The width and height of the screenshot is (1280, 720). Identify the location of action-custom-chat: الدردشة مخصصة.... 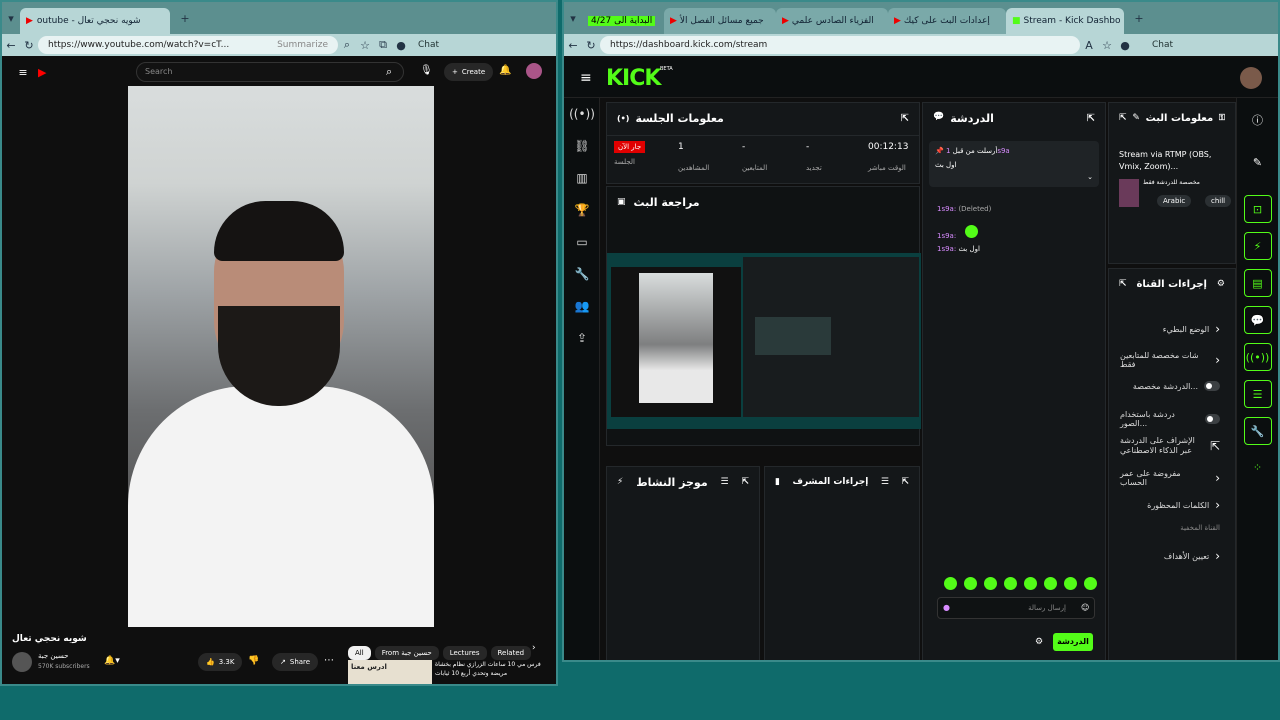
(1170, 386).